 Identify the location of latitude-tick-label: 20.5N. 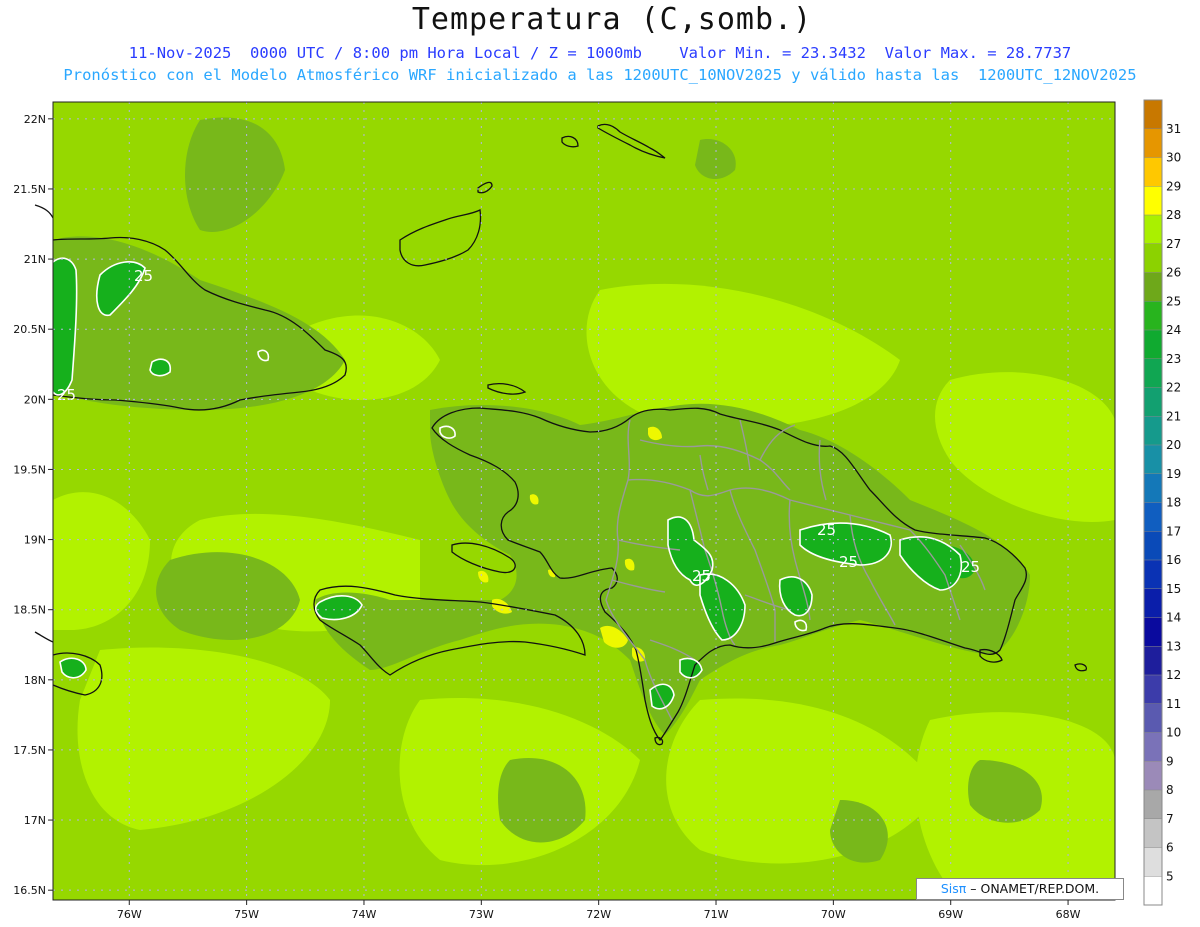
(29, 329).